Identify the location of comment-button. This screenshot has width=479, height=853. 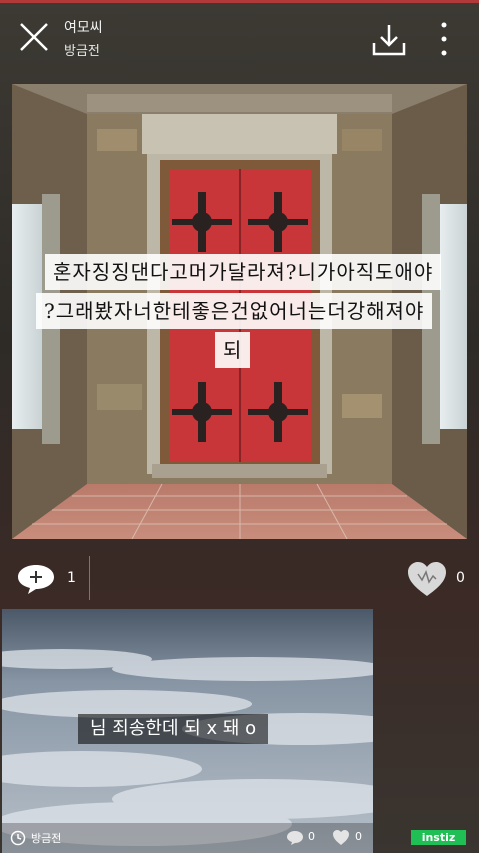
(36, 579).